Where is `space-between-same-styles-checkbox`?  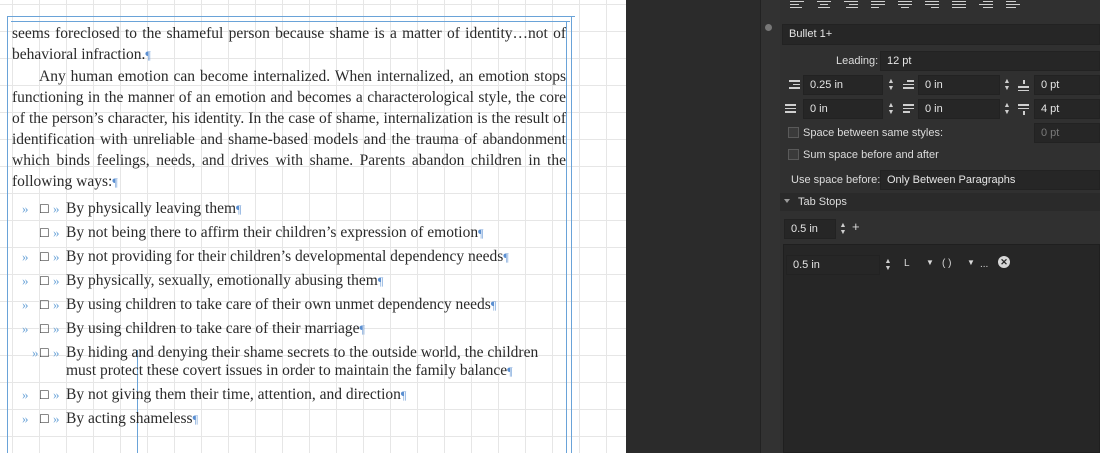
space-between-same-styles-checkbox is located at coordinates (793, 132).